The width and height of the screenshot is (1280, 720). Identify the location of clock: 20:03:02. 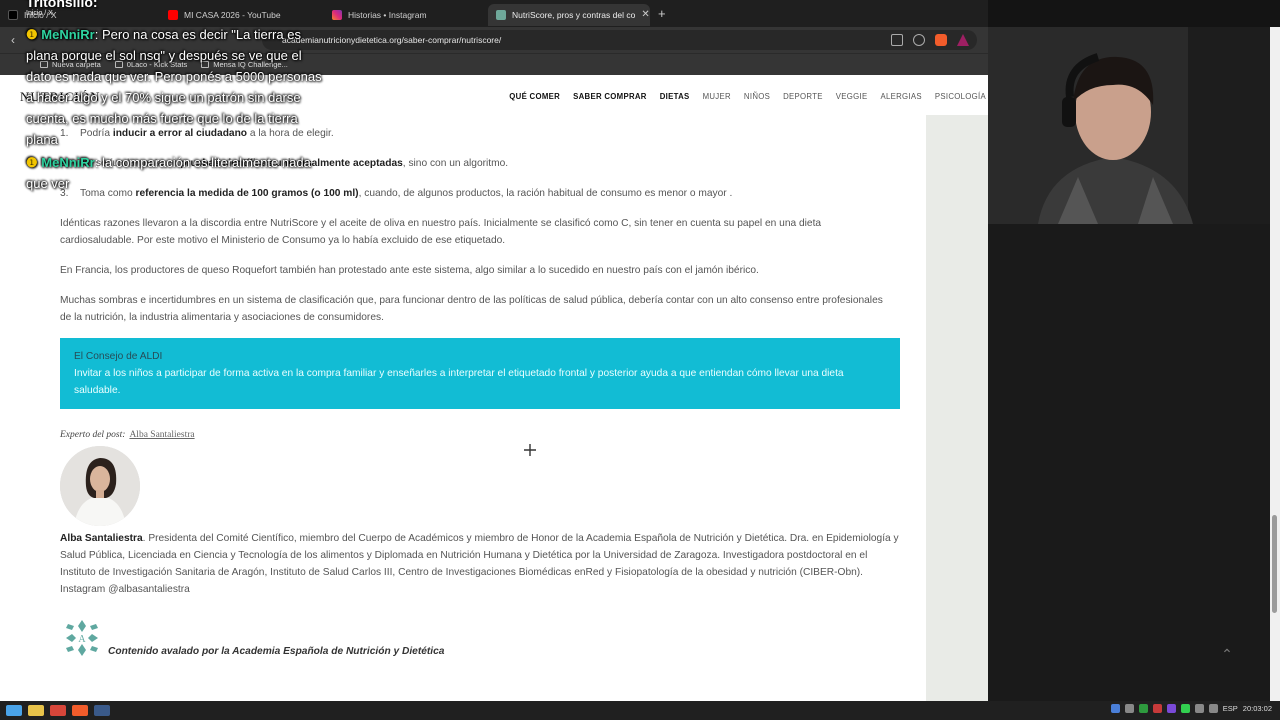
(1257, 708).